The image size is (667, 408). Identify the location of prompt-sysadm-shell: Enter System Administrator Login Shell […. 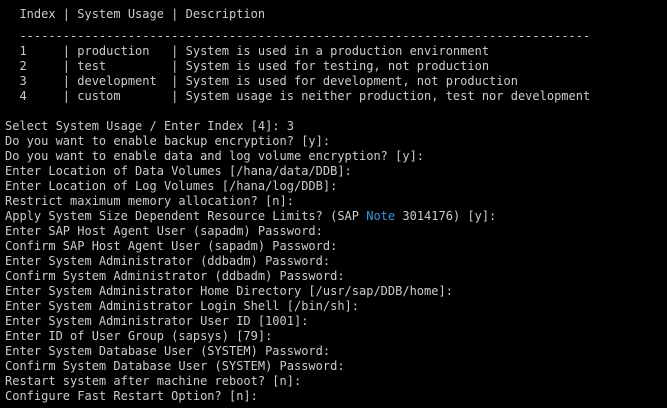
(182, 306).